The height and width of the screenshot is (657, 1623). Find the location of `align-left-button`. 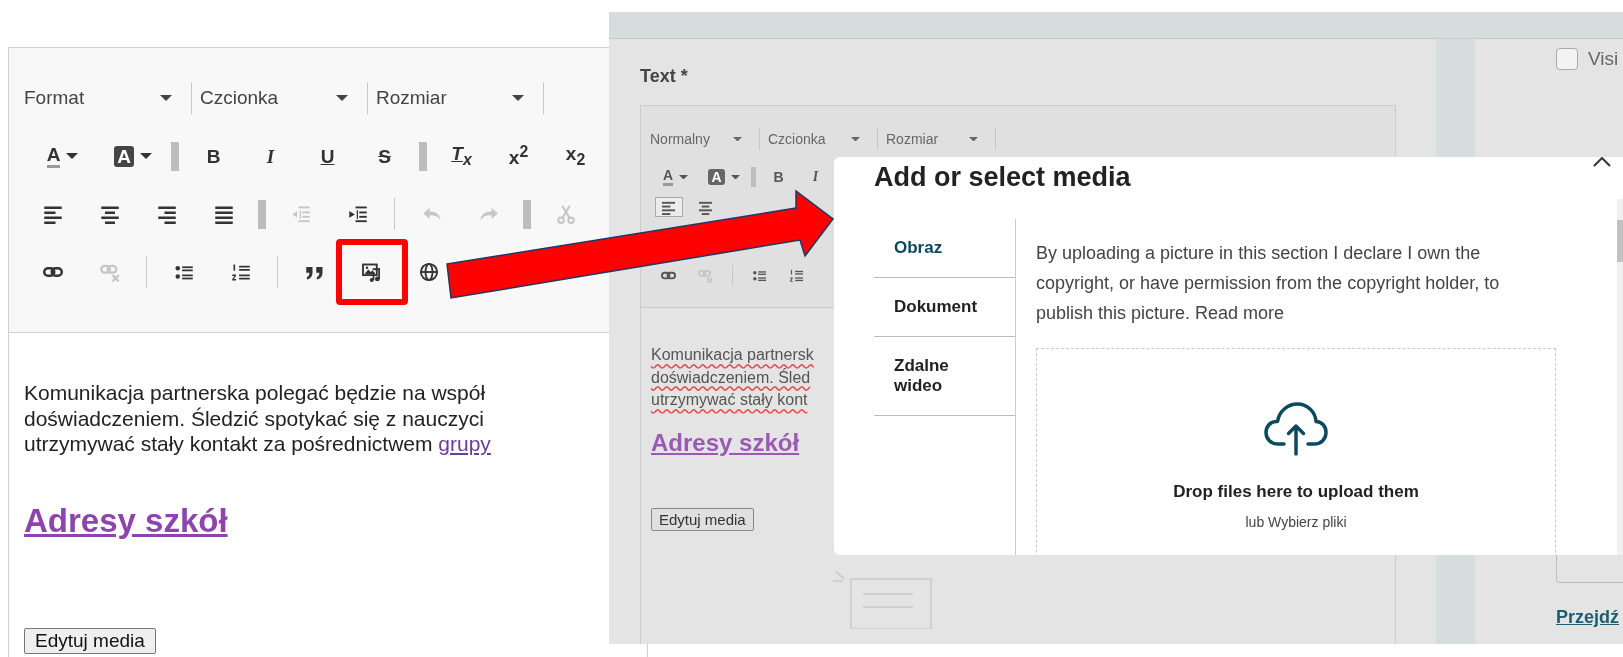

align-left-button is located at coordinates (668, 207).